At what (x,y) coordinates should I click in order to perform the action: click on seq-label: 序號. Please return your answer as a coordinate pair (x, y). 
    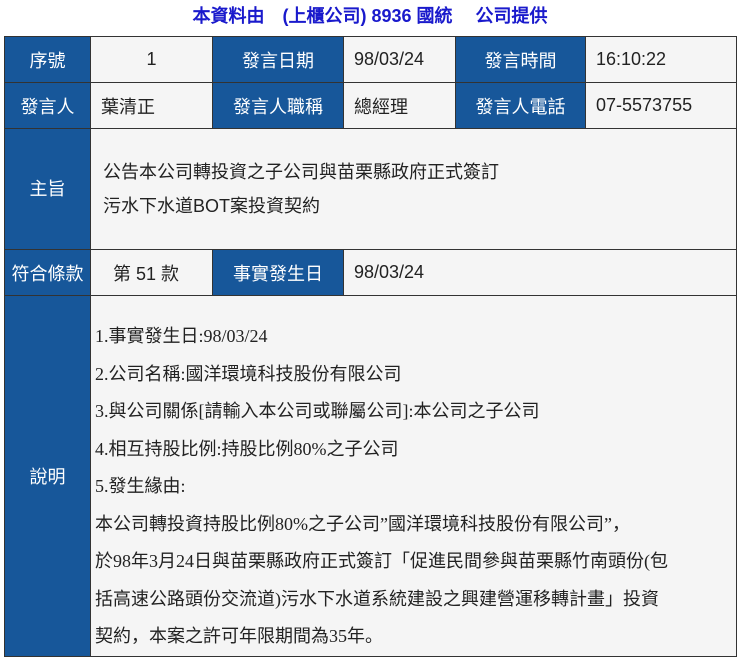
    Looking at the image, I should click on (47, 59).